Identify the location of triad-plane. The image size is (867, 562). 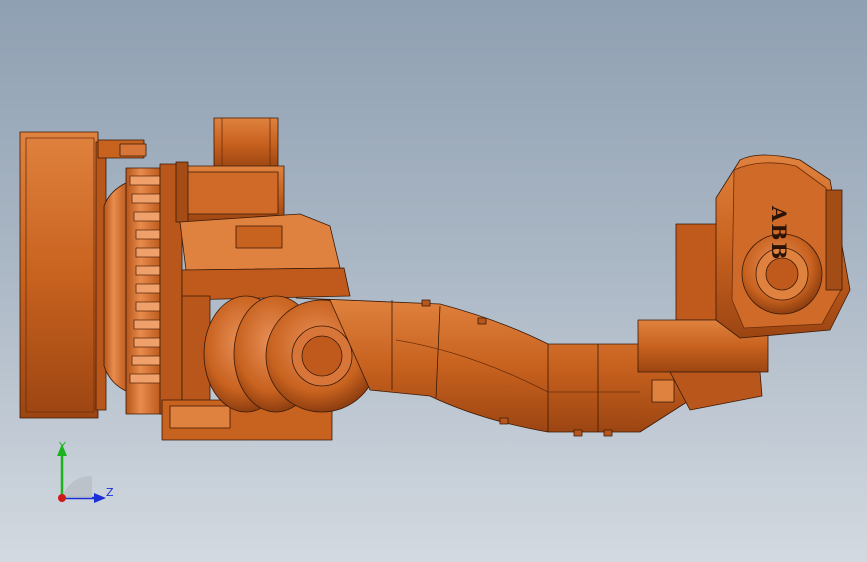
(77, 486).